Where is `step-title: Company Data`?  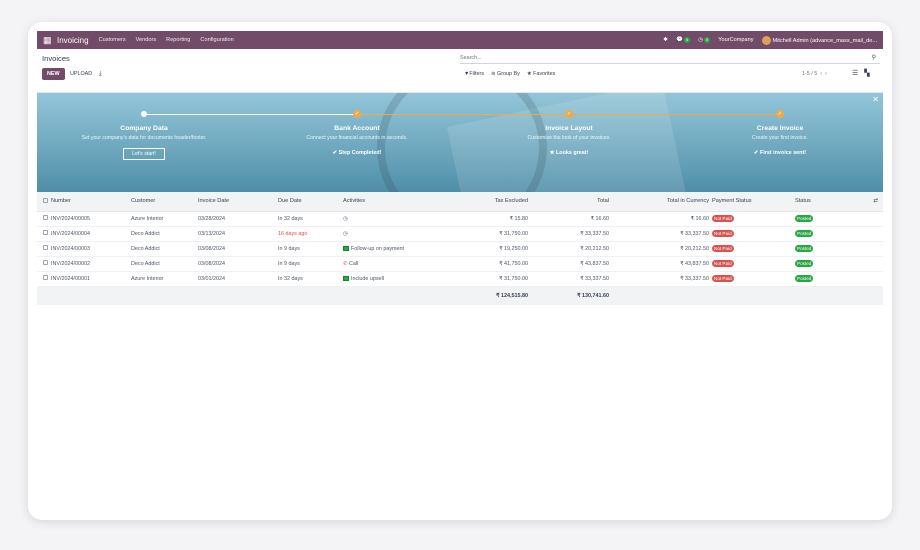 step-title: Company Data is located at coordinates (144, 128).